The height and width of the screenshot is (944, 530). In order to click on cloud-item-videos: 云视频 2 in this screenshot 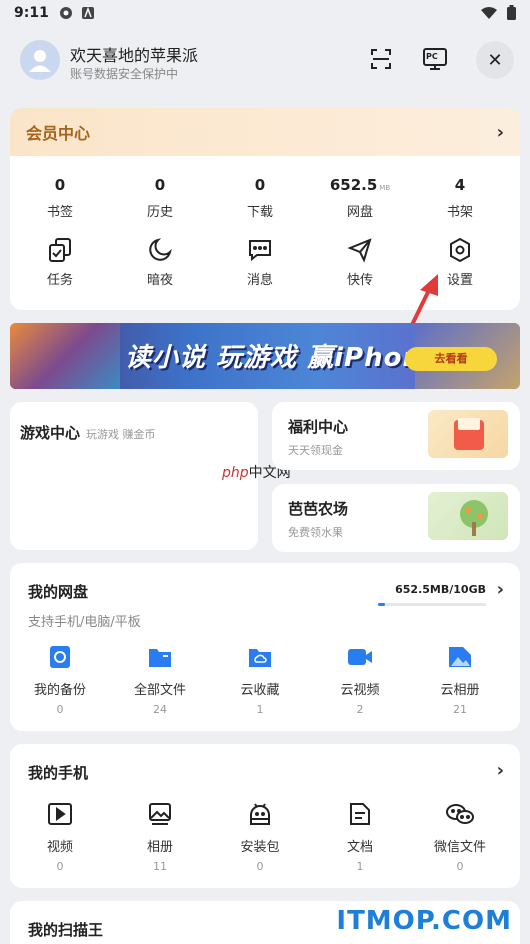, I will do `click(360, 679)`.